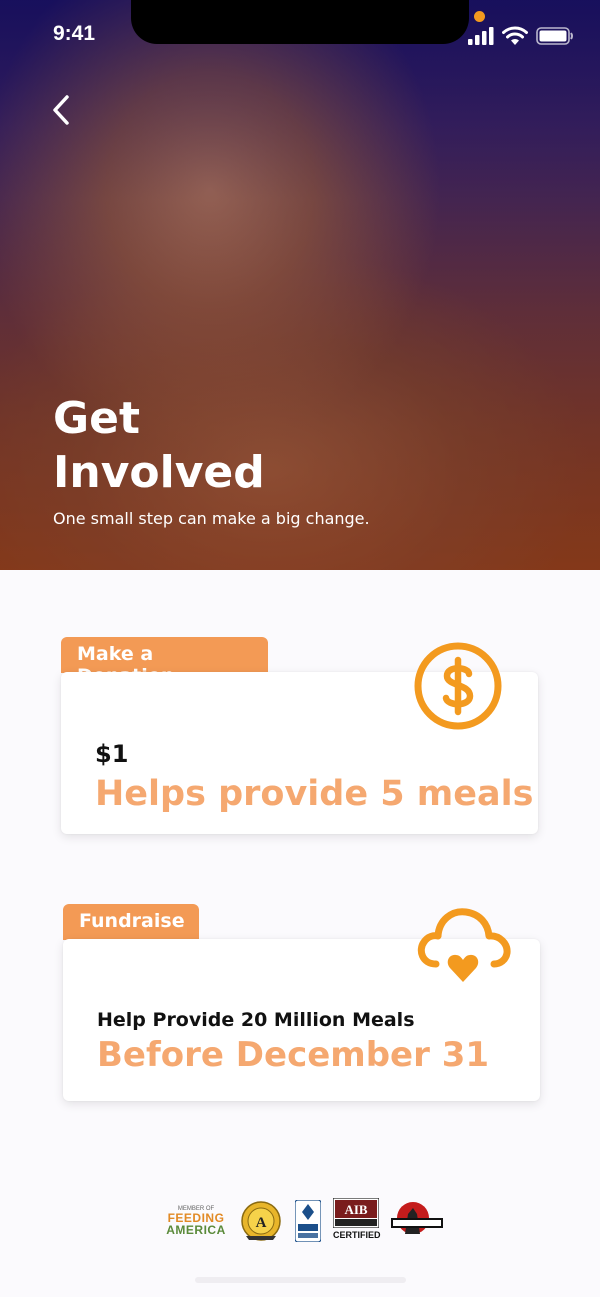 This screenshot has height=1297, width=600. Describe the element at coordinates (131, 922) in the screenshot. I see `fundraise-tab-label: Fundraise` at that location.